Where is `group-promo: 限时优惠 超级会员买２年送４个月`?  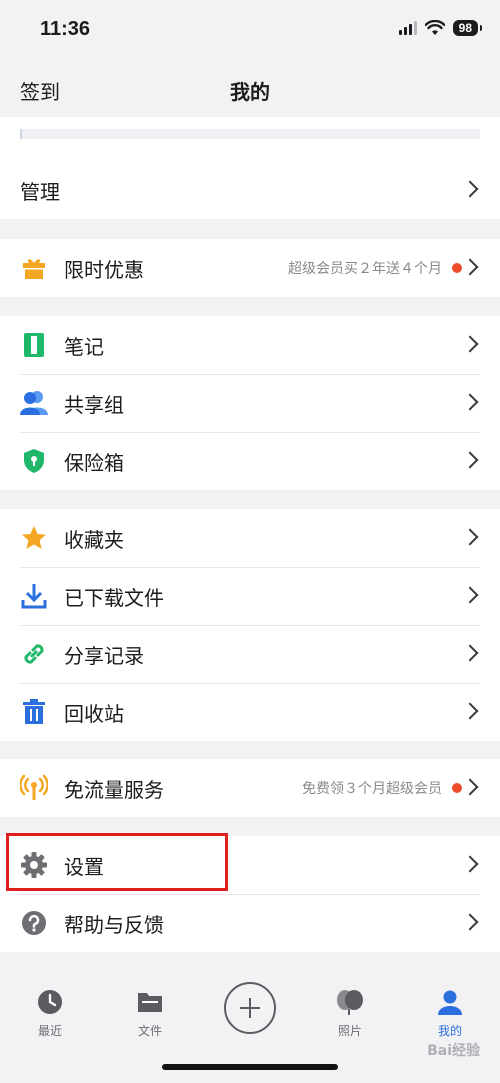 group-promo: 限时优惠 超级会员买２年送４个月 is located at coordinates (250, 268).